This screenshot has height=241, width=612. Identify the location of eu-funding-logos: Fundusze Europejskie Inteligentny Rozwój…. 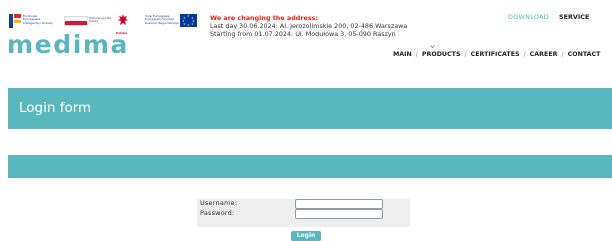
(102, 24).